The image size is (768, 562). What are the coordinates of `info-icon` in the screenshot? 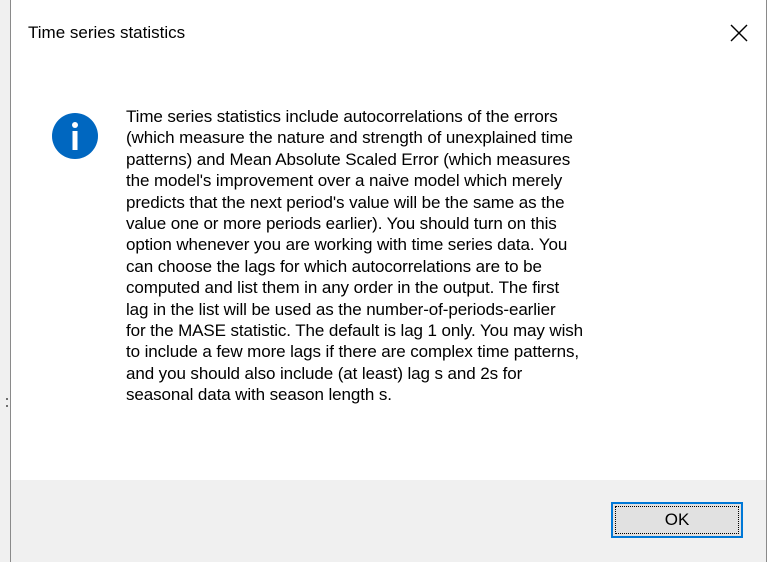 It's located at (75, 136).